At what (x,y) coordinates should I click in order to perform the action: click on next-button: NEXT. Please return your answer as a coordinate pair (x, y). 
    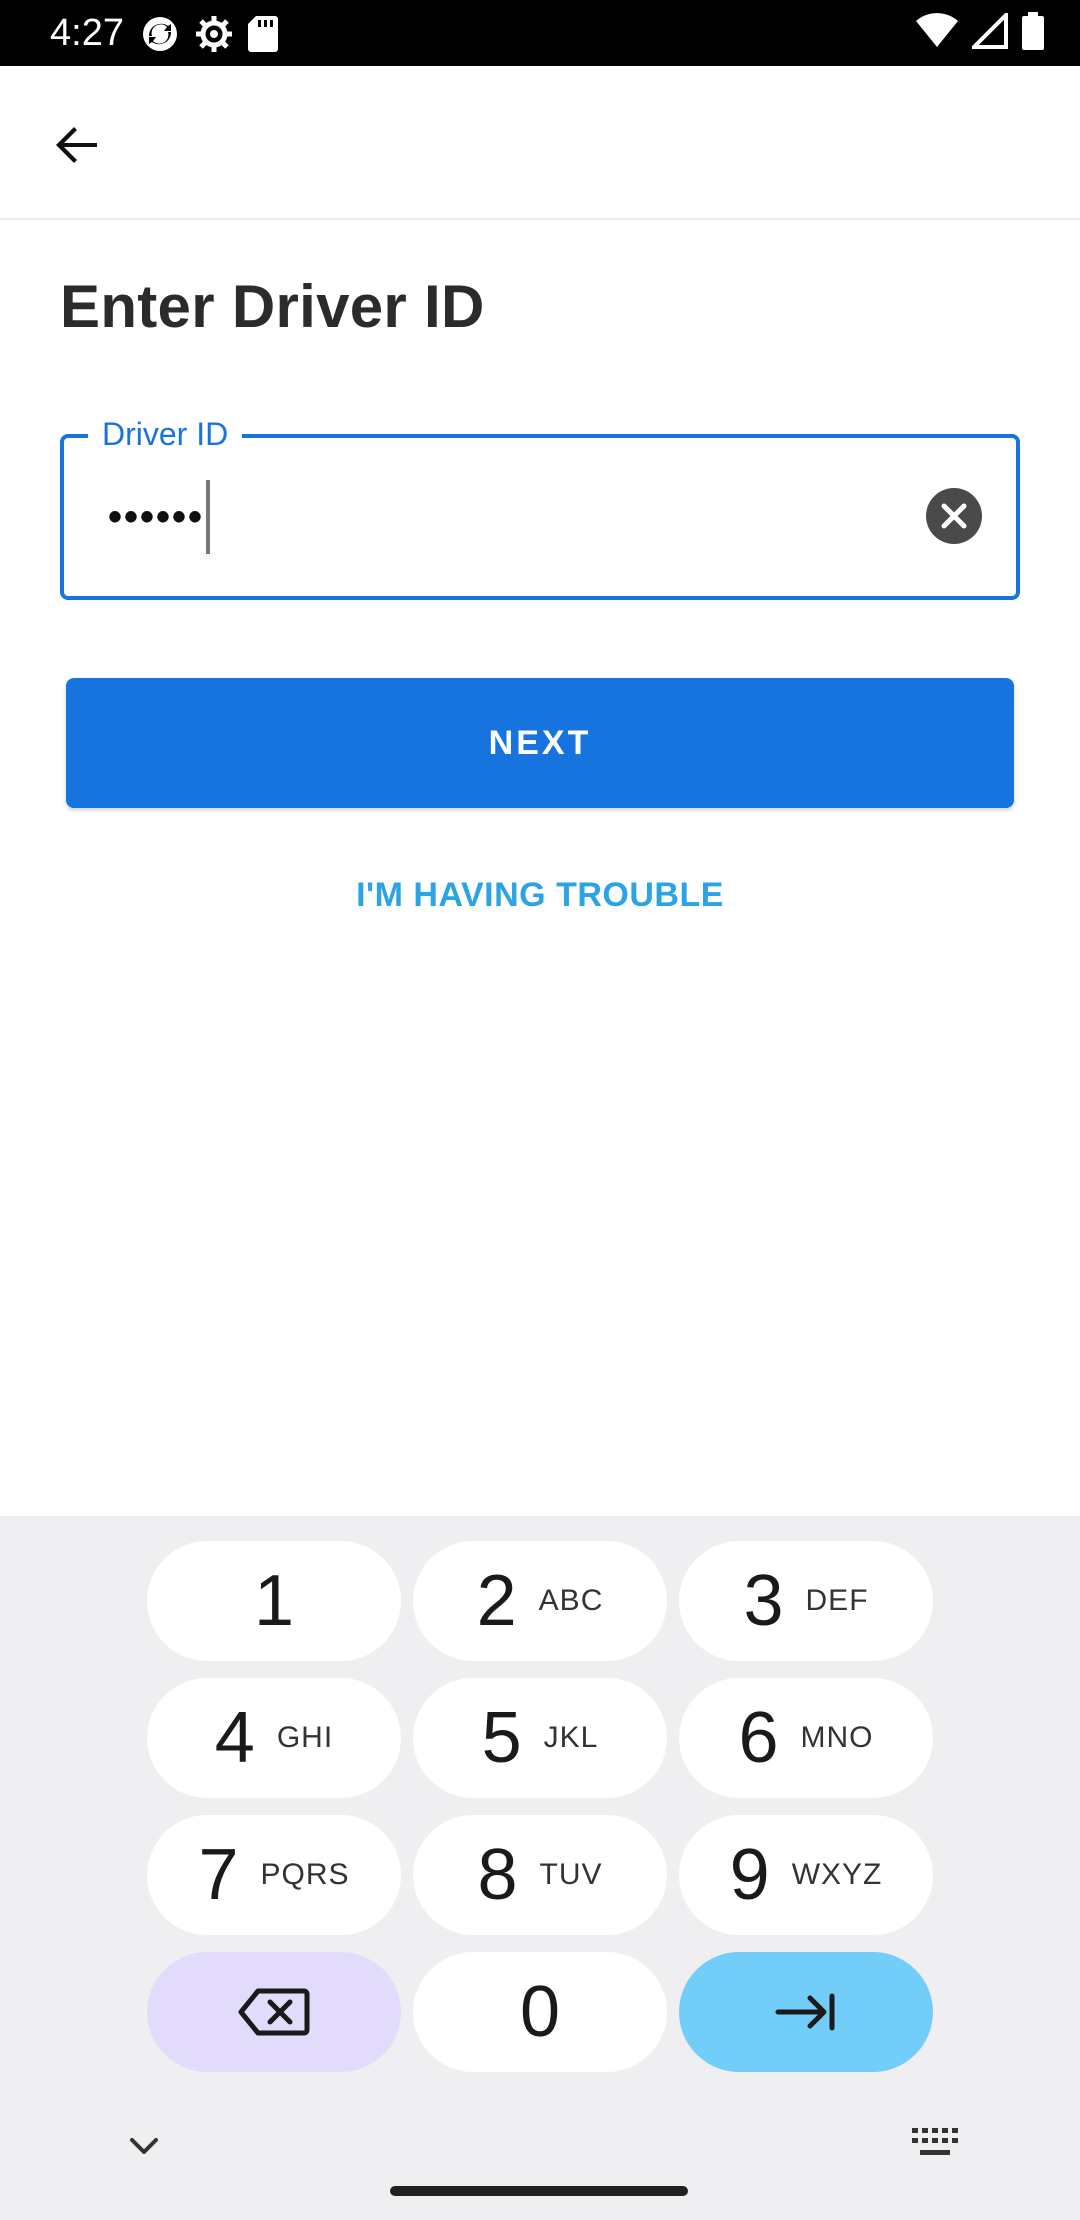
    Looking at the image, I should click on (540, 743).